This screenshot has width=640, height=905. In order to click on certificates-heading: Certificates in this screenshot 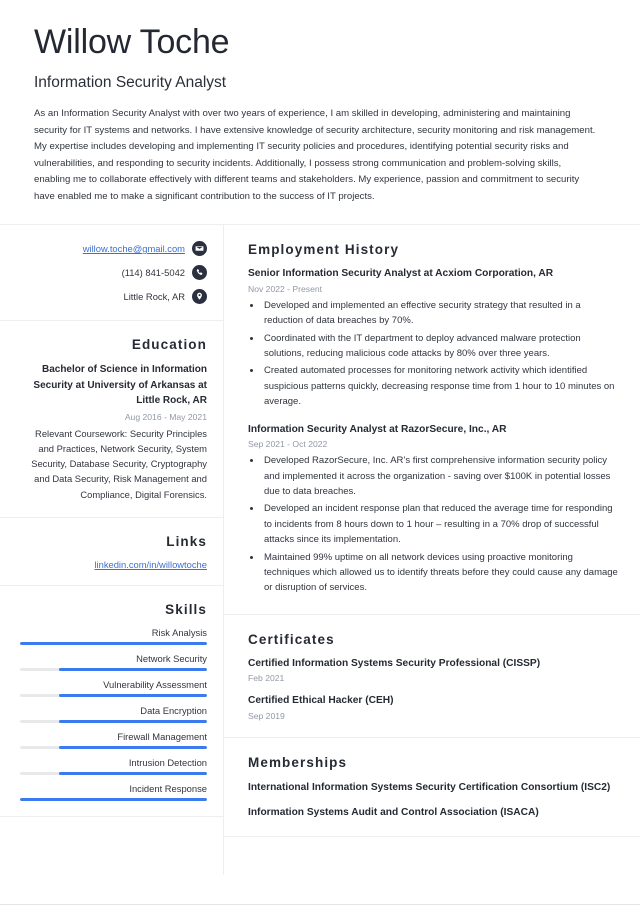, I will do `click(291, 639)`.